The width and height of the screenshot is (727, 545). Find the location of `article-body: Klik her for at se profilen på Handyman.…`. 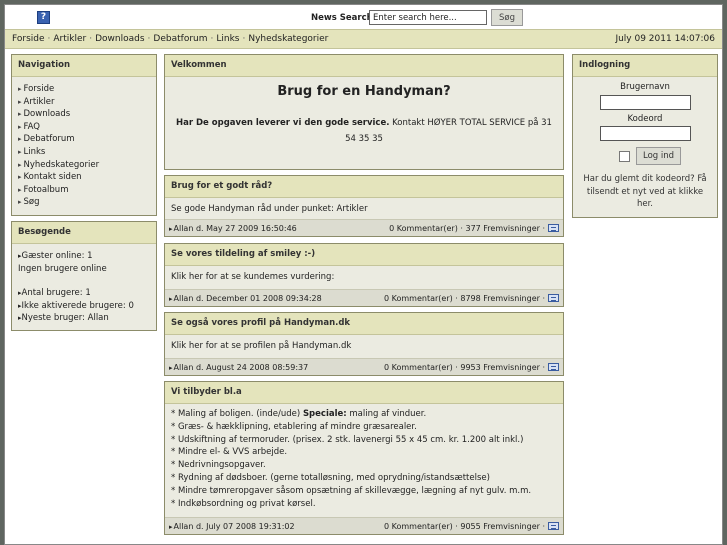

article-body: Klik her for at se profilen på Handyman.… is located at coordinates (261, 346).